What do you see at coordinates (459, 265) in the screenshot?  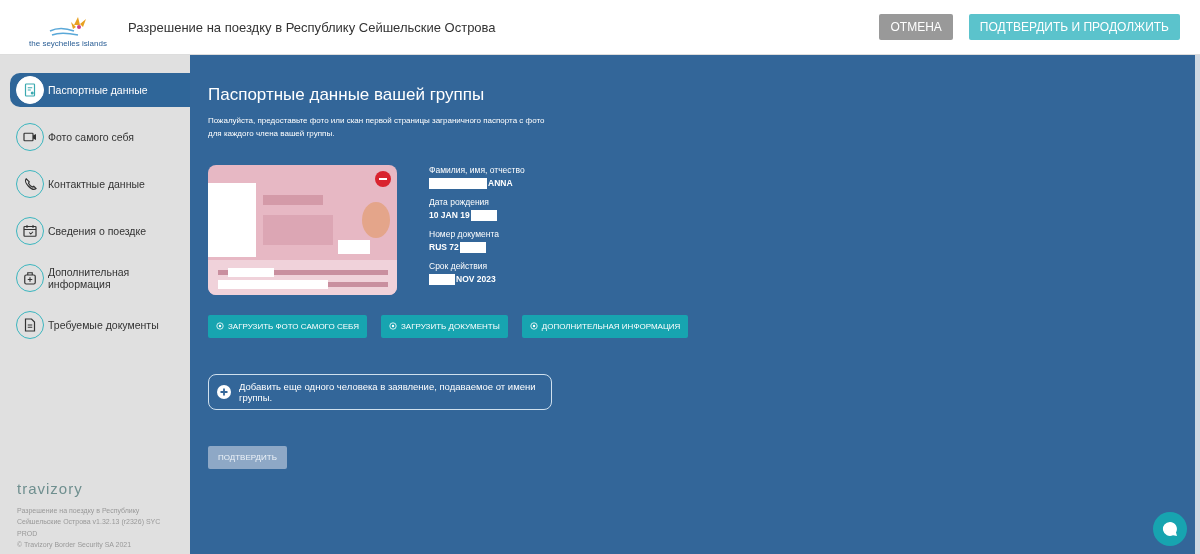 I see `field-label: Срок действия` at bounding box center [459, 265].